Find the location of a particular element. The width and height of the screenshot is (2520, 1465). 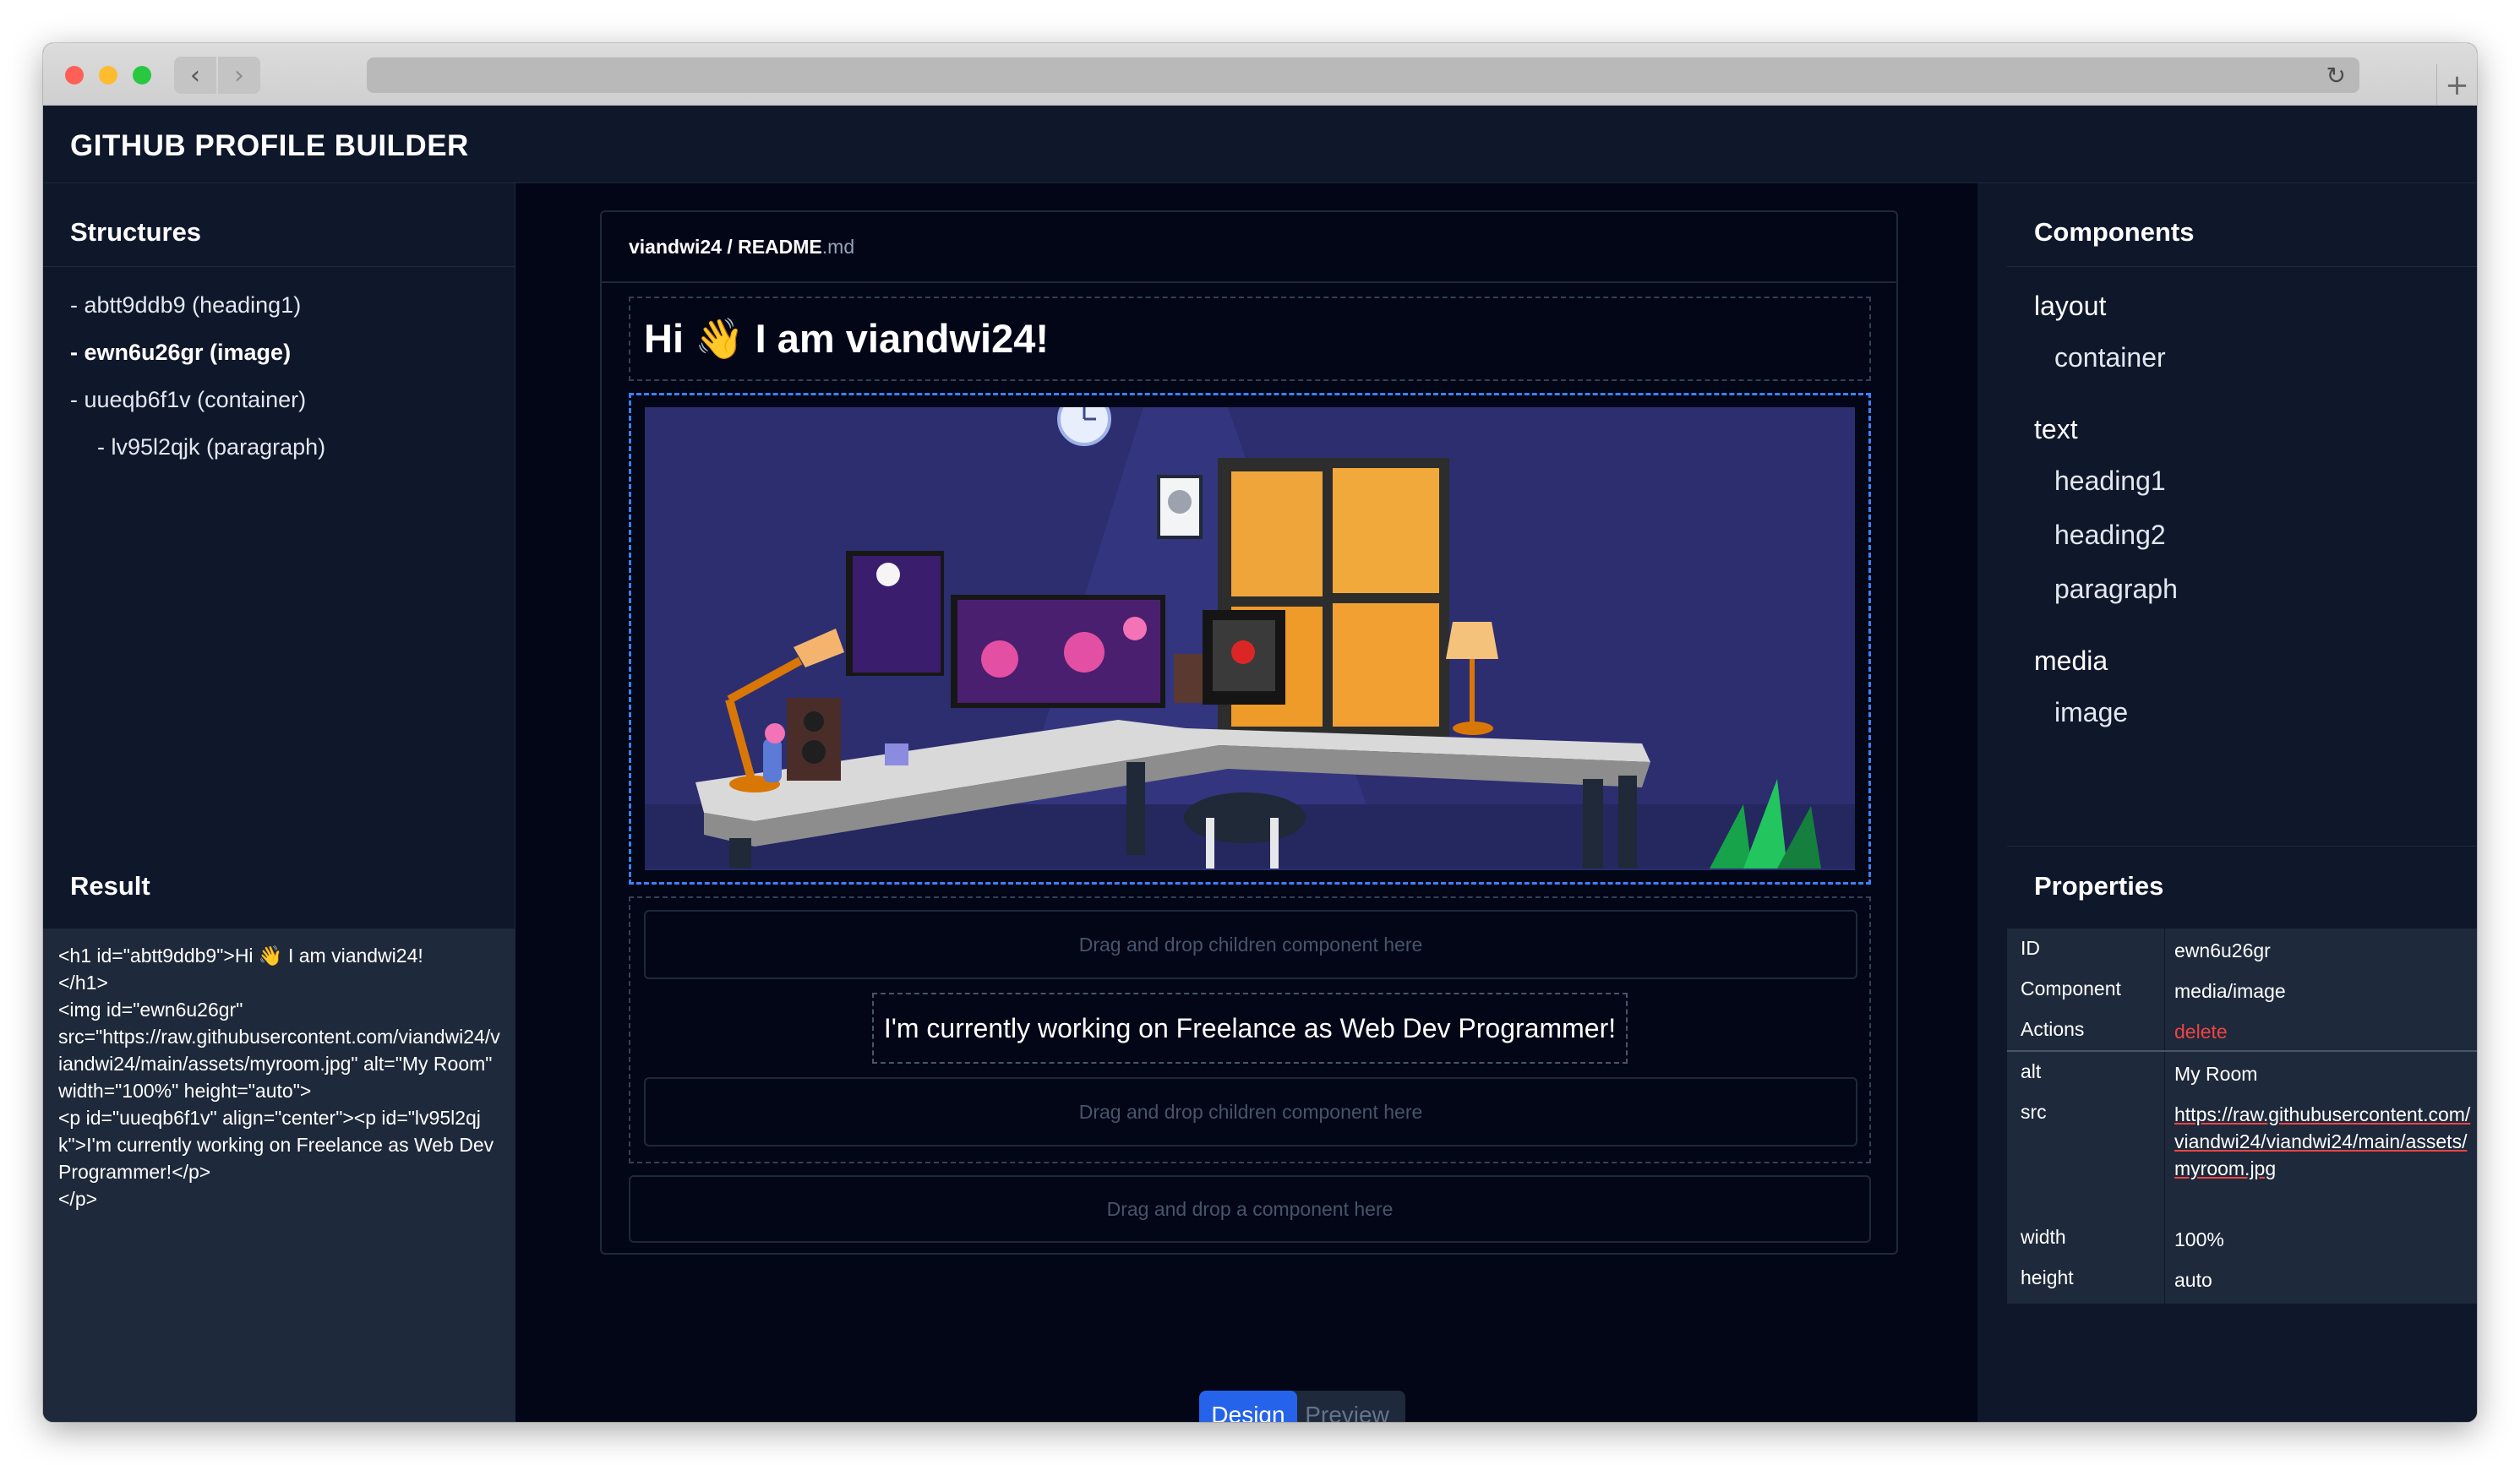

component-container: container is located at coordinates (2106, 357).